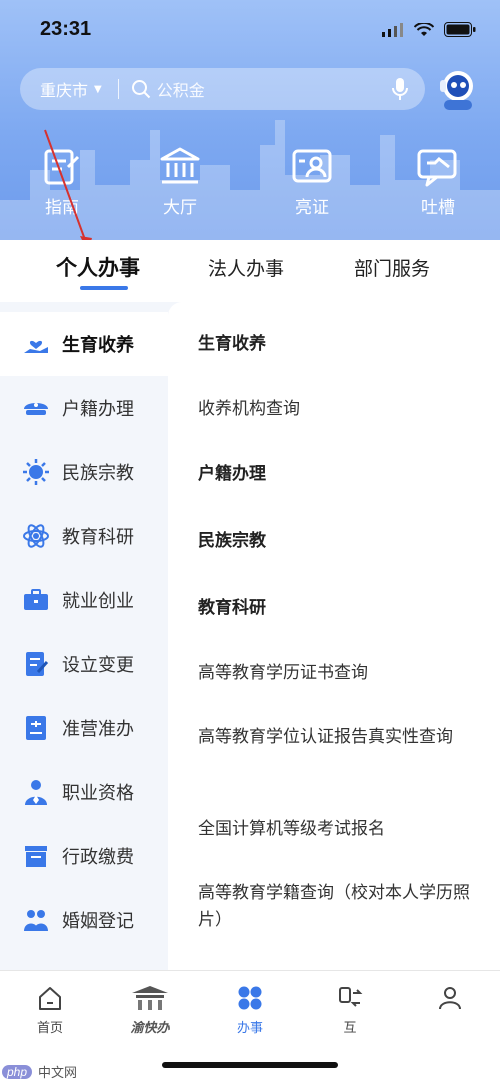  Describe the element at coordinates (392, 267) in the screenshot. I see `tab-department: 部门服务` at that location.